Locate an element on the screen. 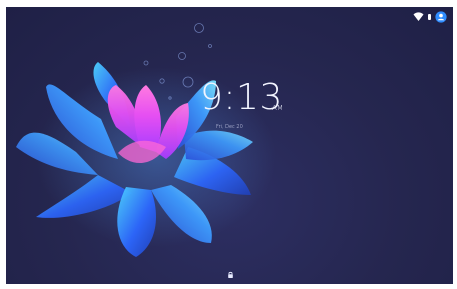 Image resolution: width=457 pixels, height=289 pixels. battery-icon is located at coordinates (429, 17).